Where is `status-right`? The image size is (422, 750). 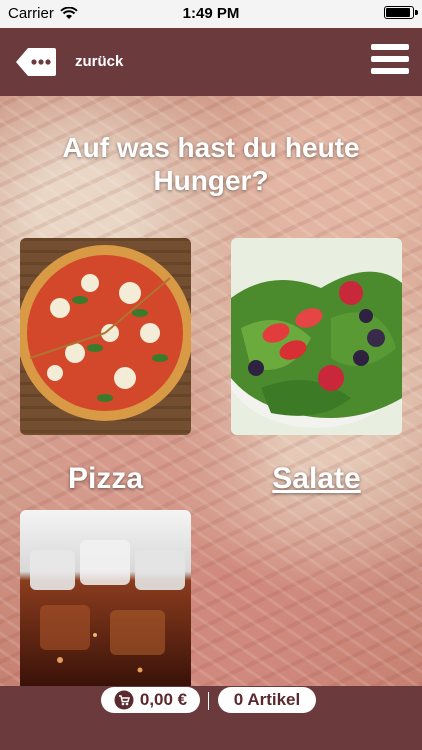
status-right is located at coordinates (401, 12).